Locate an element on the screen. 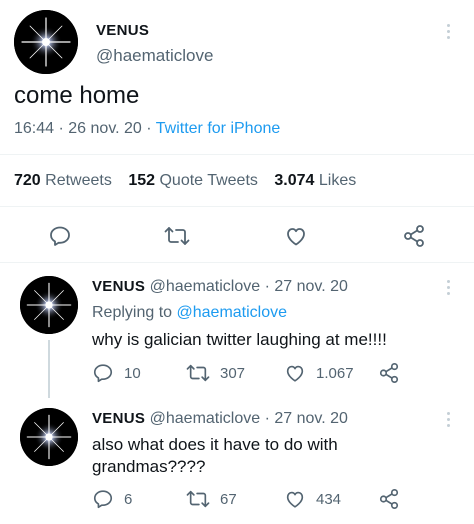  reply-button: 10 is located at coordinates (116, 373).